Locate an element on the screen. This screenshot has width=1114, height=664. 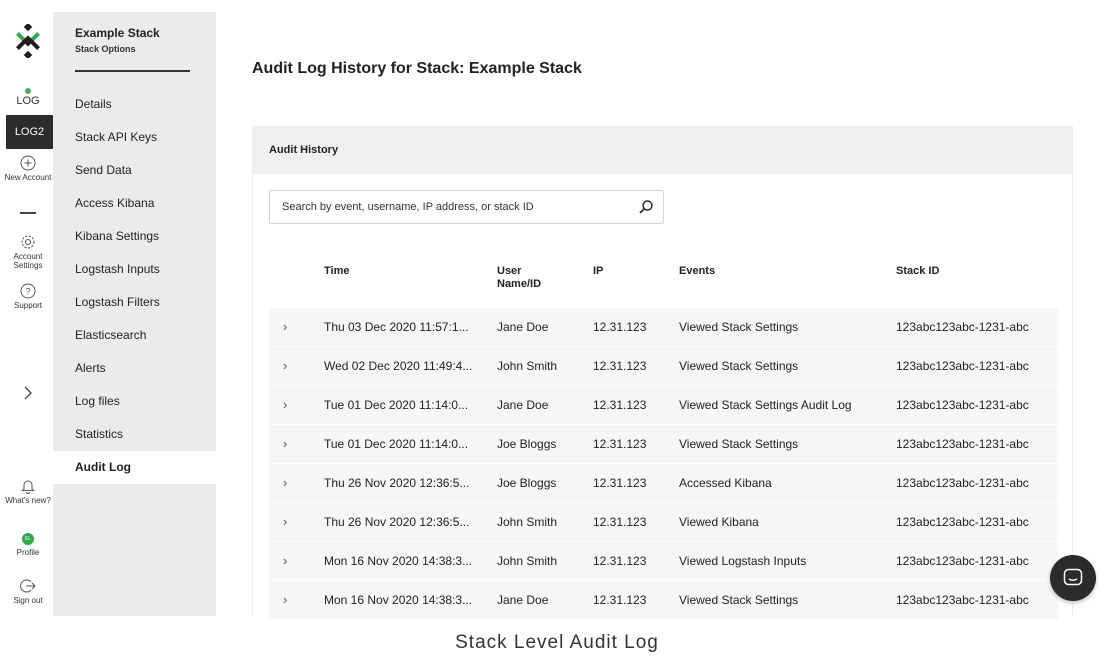
sidebar-item-log-files: Log files is located at coordinates (134, 401).